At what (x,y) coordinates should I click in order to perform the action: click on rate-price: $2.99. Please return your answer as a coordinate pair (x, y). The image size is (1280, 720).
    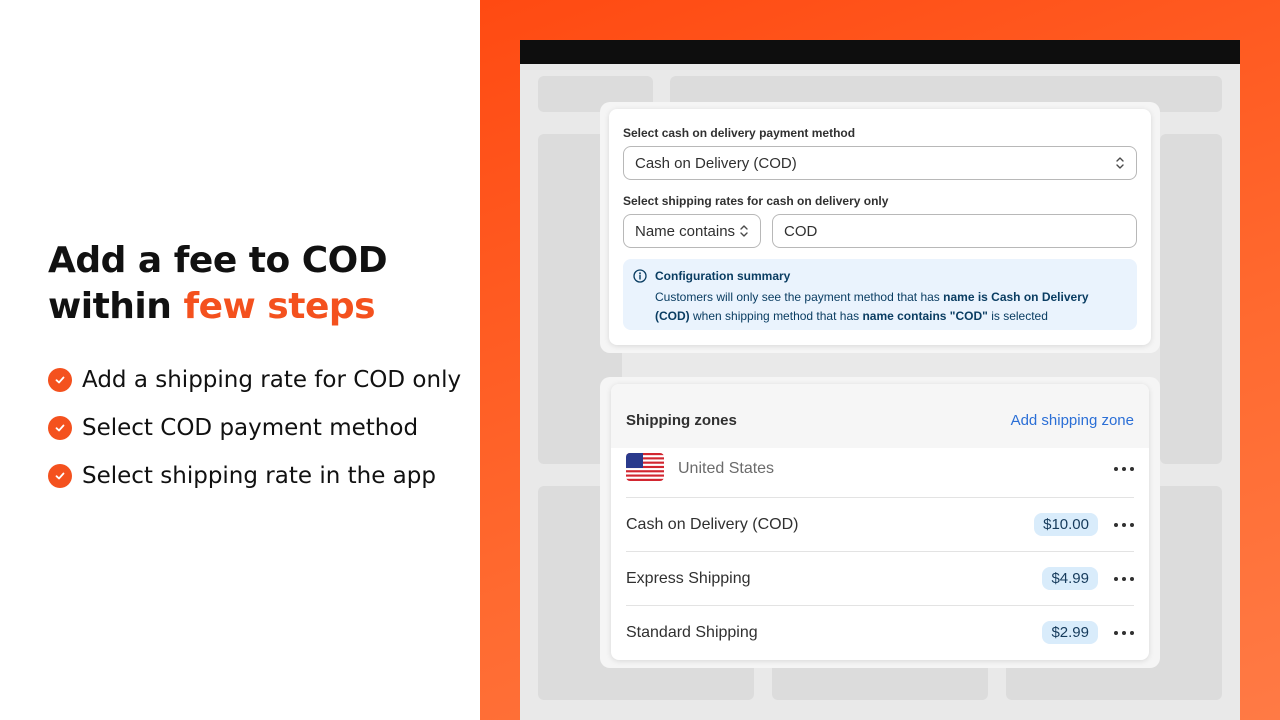
    Looking at the image, I should click on (1070, 632).